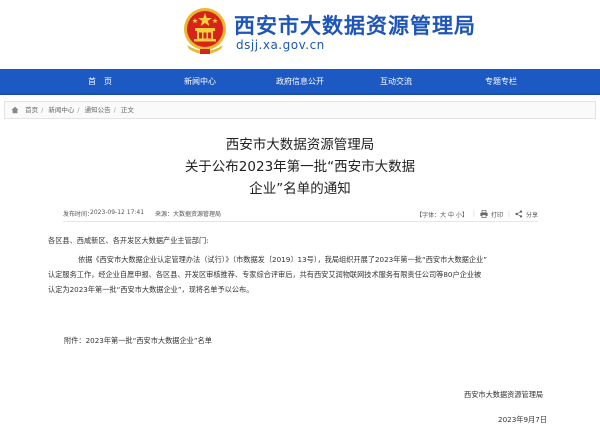 The image size is (600, 432). I want to click on article-title-line-1: 西安市大数据资源管理局, so click(300, 145).